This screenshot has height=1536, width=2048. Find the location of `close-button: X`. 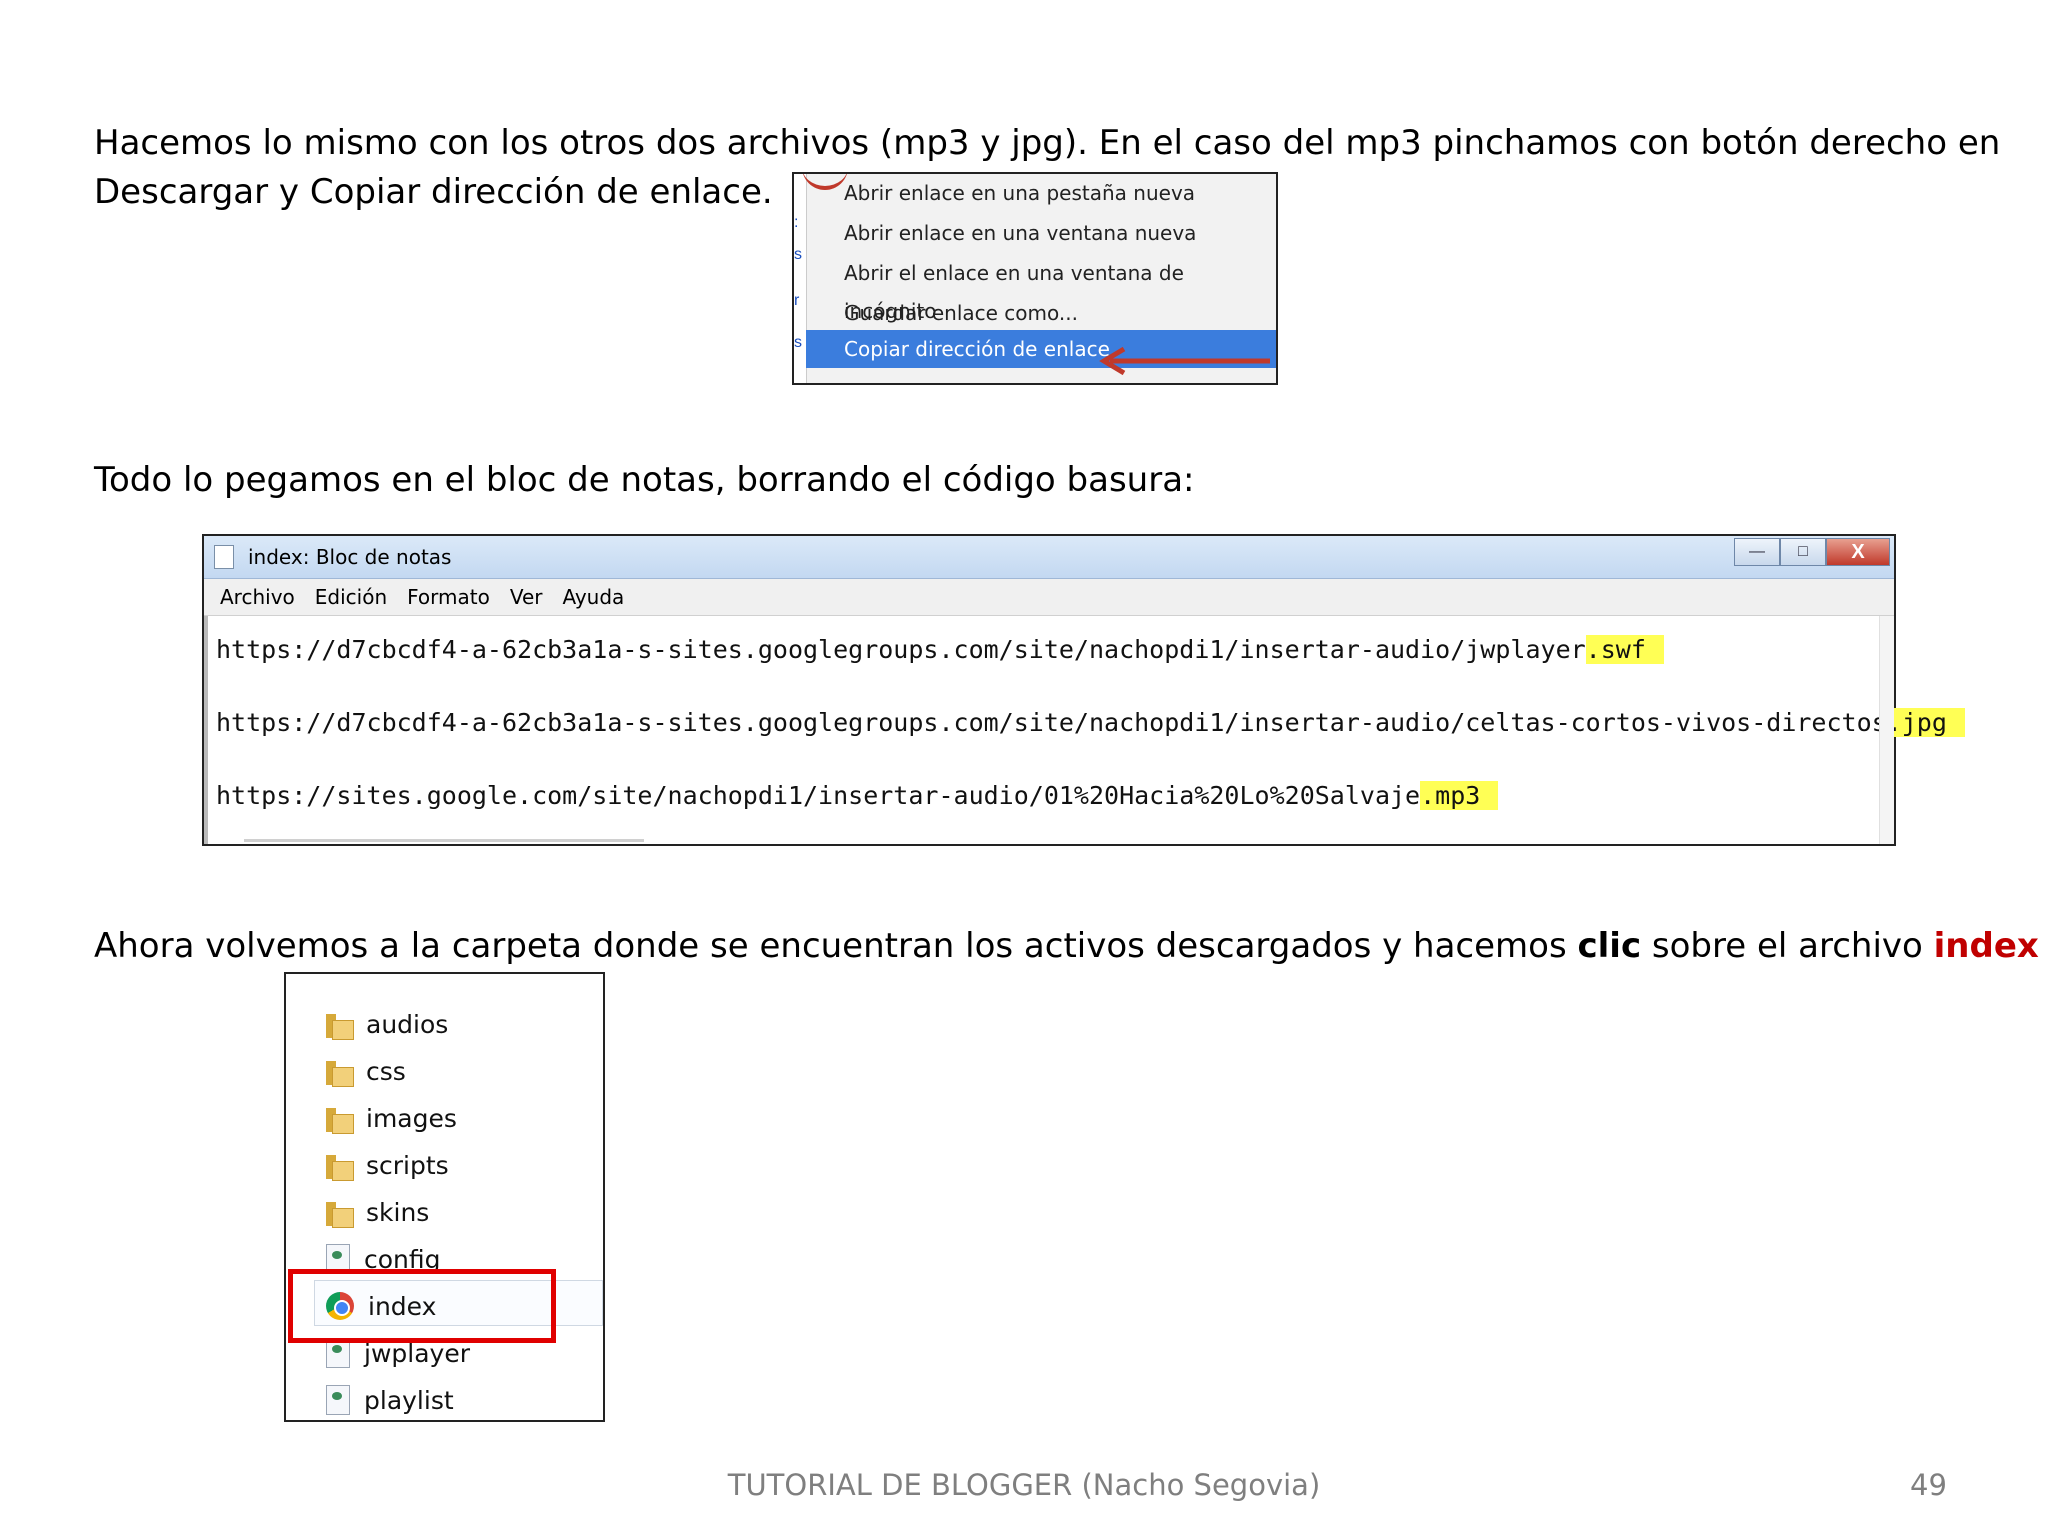

close-button: X is located at coordinates (1858, 552).